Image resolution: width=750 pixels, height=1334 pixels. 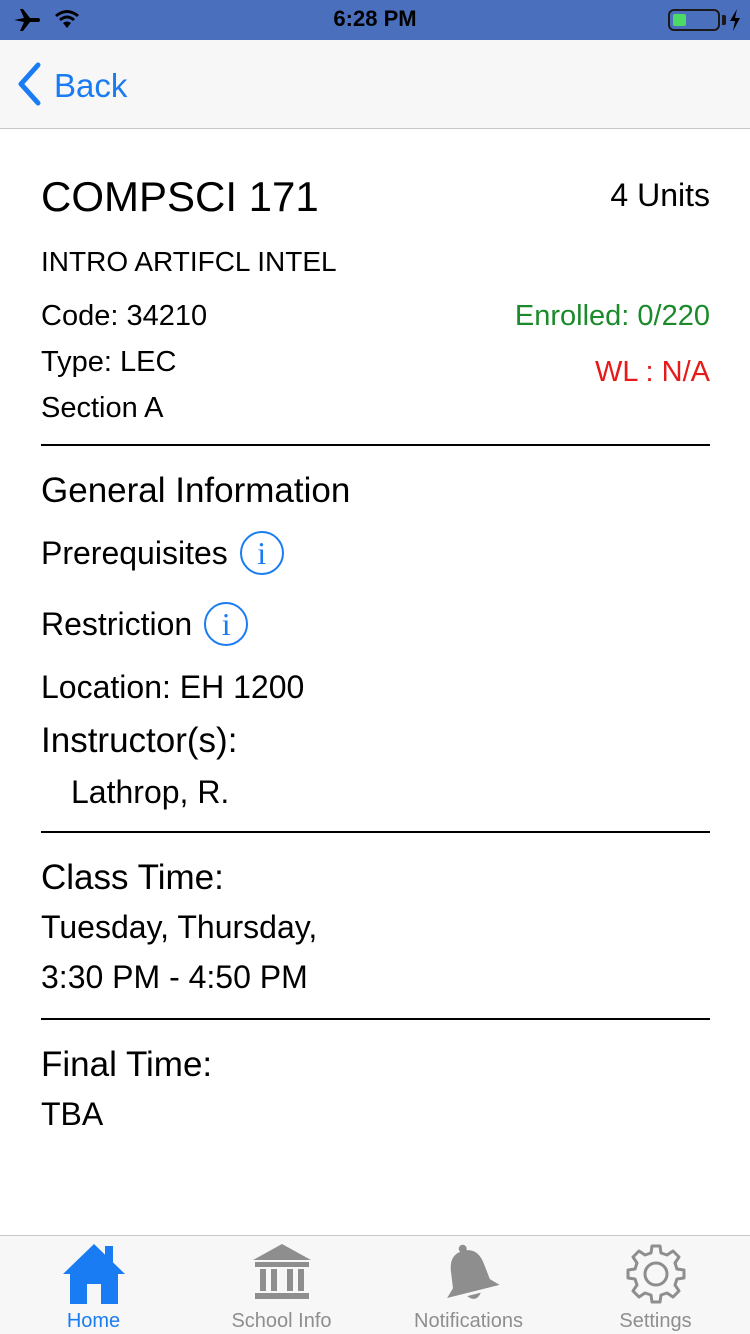 I want to click on course-name: INTRO ARTIFCL INTEL, so click(x=189, y=261).